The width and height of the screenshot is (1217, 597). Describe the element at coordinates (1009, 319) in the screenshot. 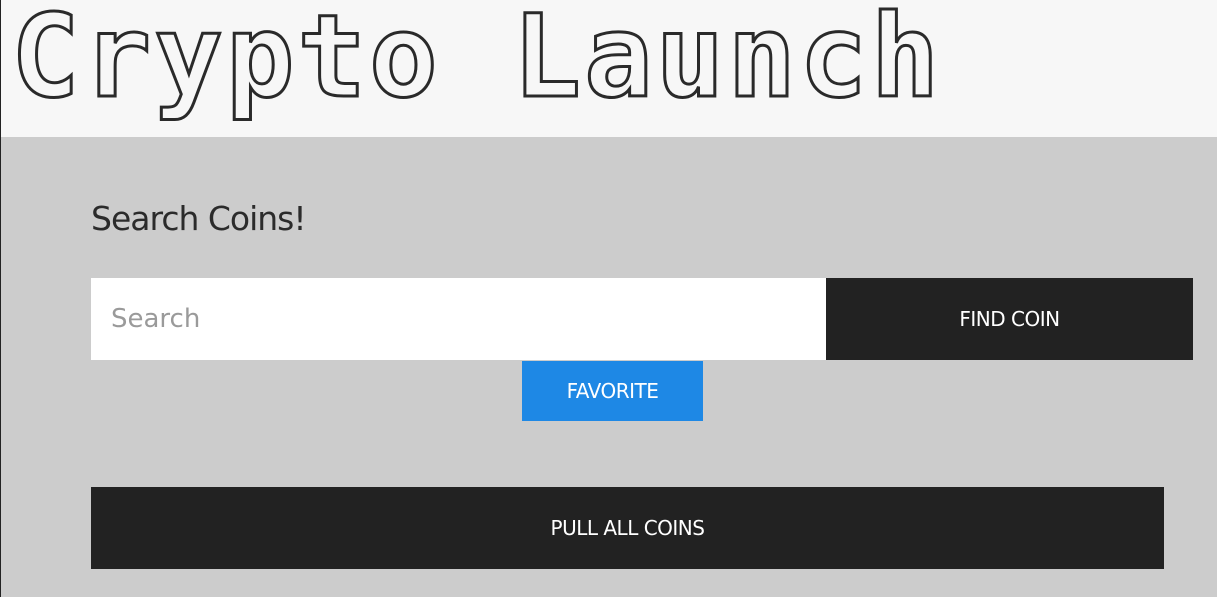

I see `find-coin-button: FIND COIN` at that location.